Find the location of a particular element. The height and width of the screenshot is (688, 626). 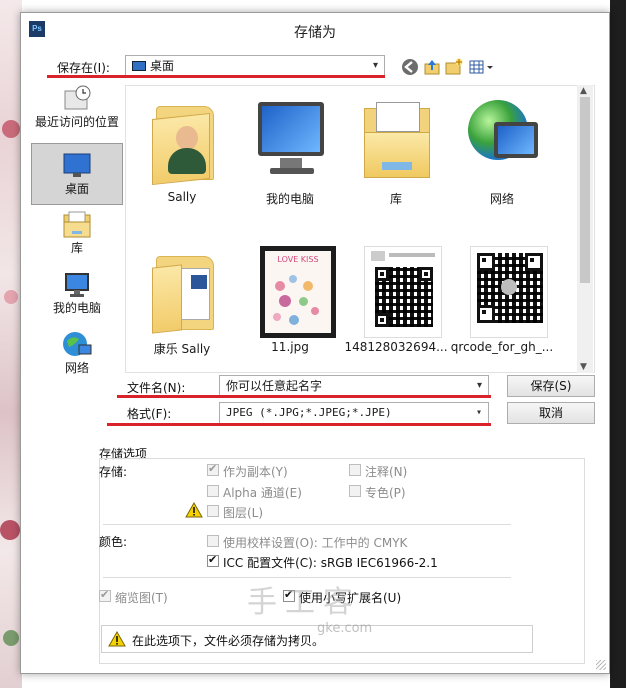

as-copy-checkbox is located at coordinates (213, 469).